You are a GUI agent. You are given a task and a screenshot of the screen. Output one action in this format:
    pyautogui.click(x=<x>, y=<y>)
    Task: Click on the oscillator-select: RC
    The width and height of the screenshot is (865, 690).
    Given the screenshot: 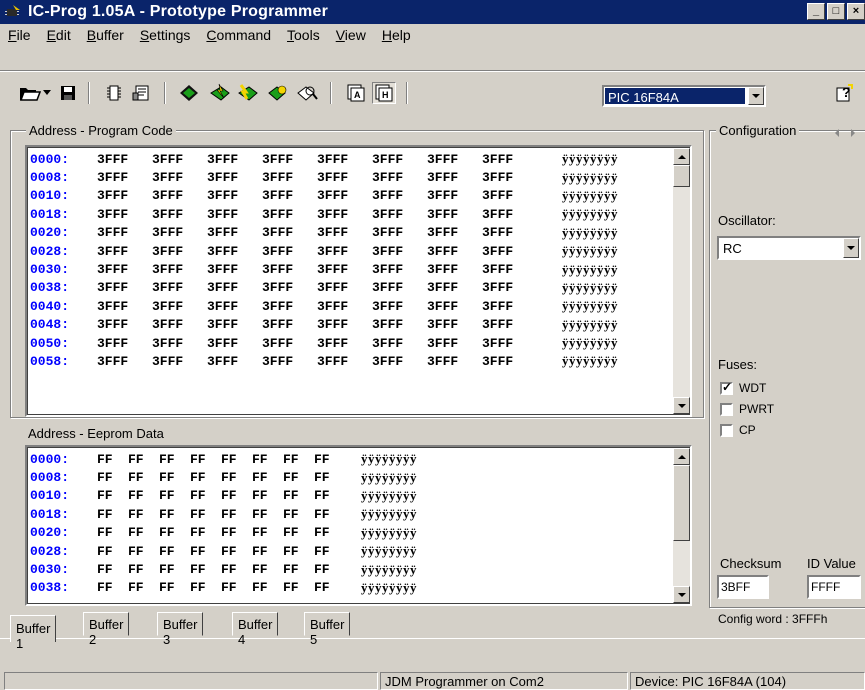 What is the action you would take?
    pyautogui.click(x=789, y=248)
    